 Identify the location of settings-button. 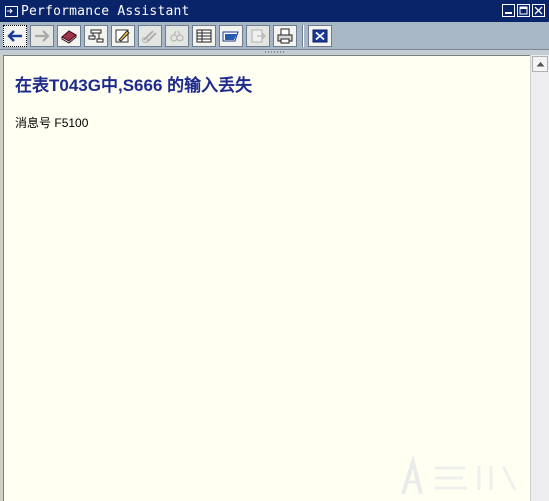
(96, 35).